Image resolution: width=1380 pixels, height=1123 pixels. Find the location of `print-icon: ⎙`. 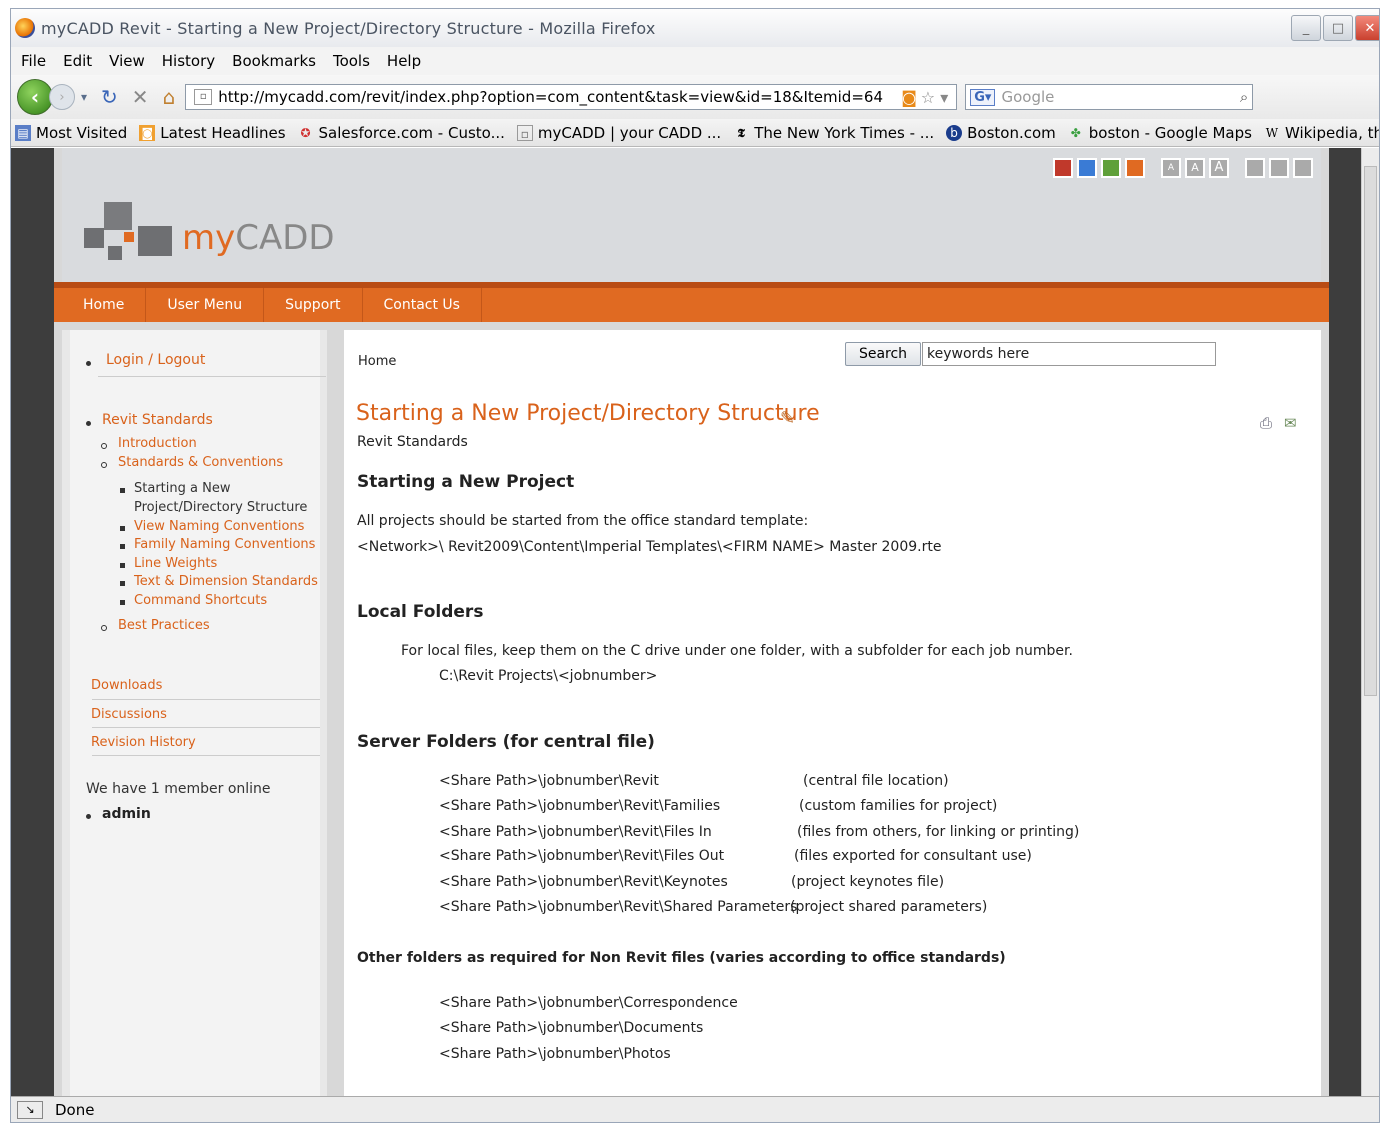

print-icon: ⎙ is located at coordinates (1266, 423).